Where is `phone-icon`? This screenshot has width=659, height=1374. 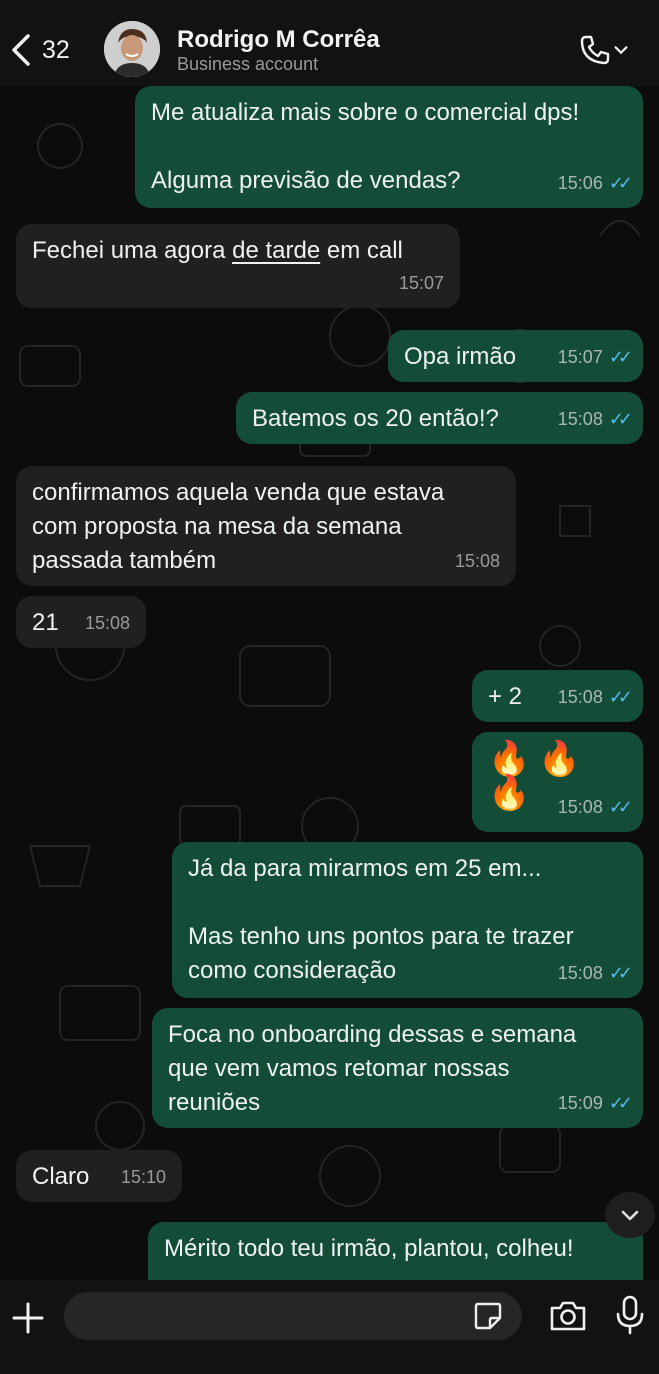
phone-icon is located at coordinates (595, 50).